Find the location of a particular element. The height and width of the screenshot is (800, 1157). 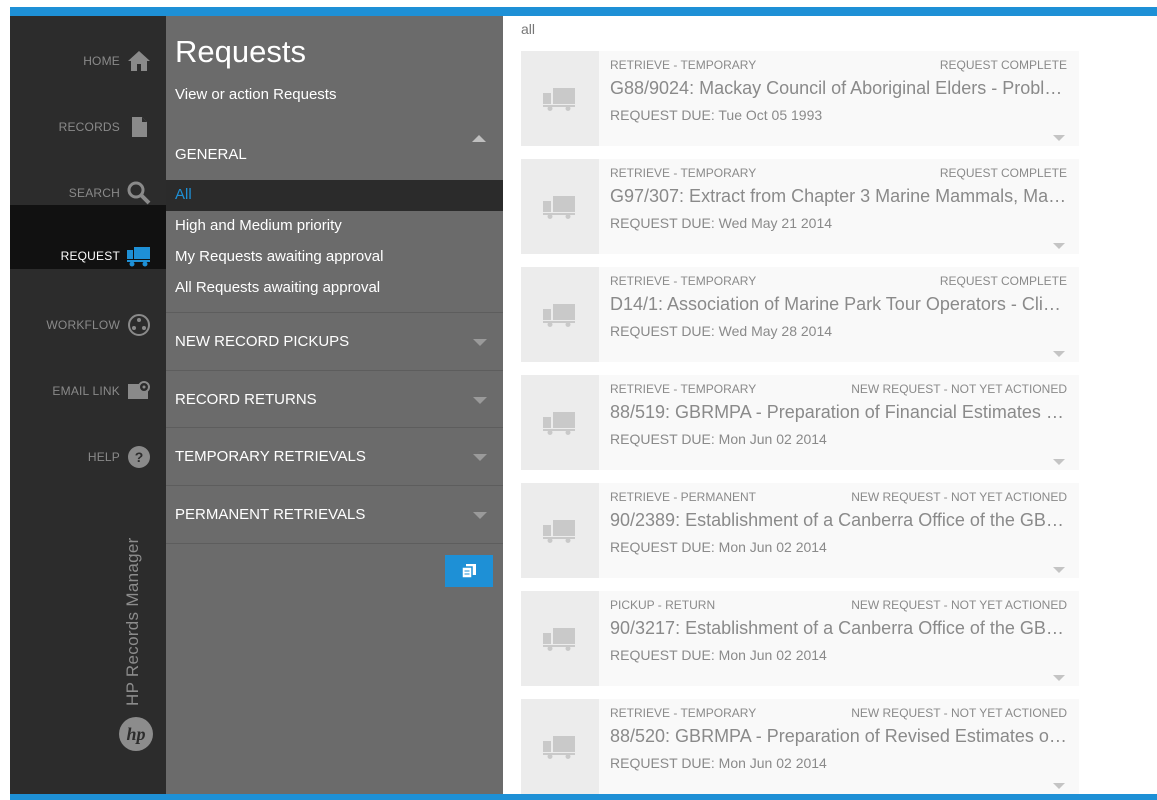

filter-label: My Requests awaiting approval is located at coordinates (279, 256).